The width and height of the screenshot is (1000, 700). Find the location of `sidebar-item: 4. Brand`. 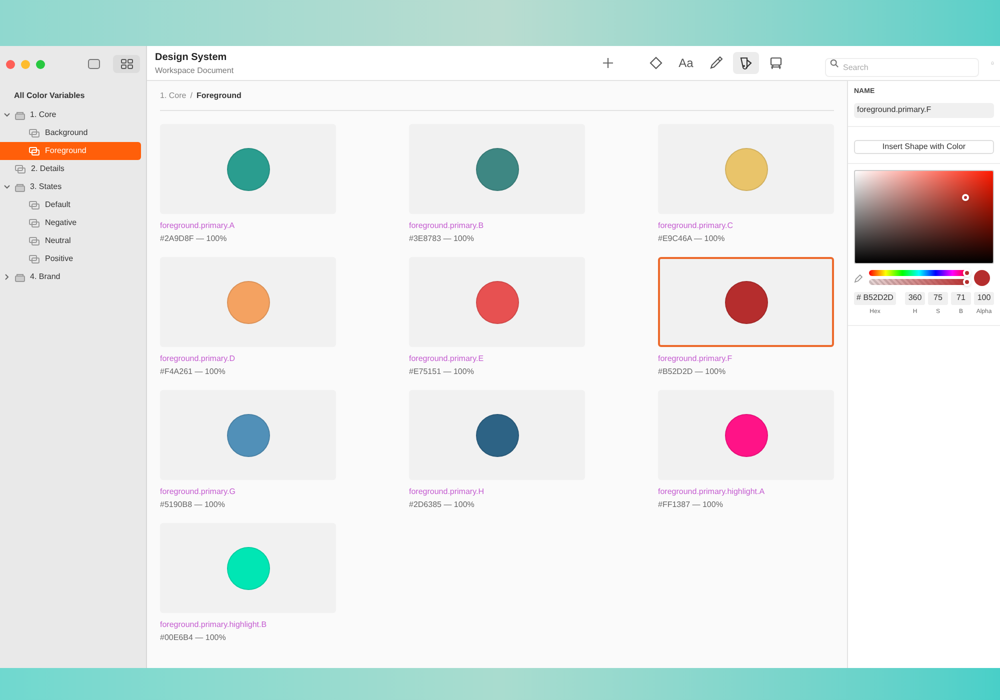

sidebar-item: 4. Brand is located at coordinates (70, 277).